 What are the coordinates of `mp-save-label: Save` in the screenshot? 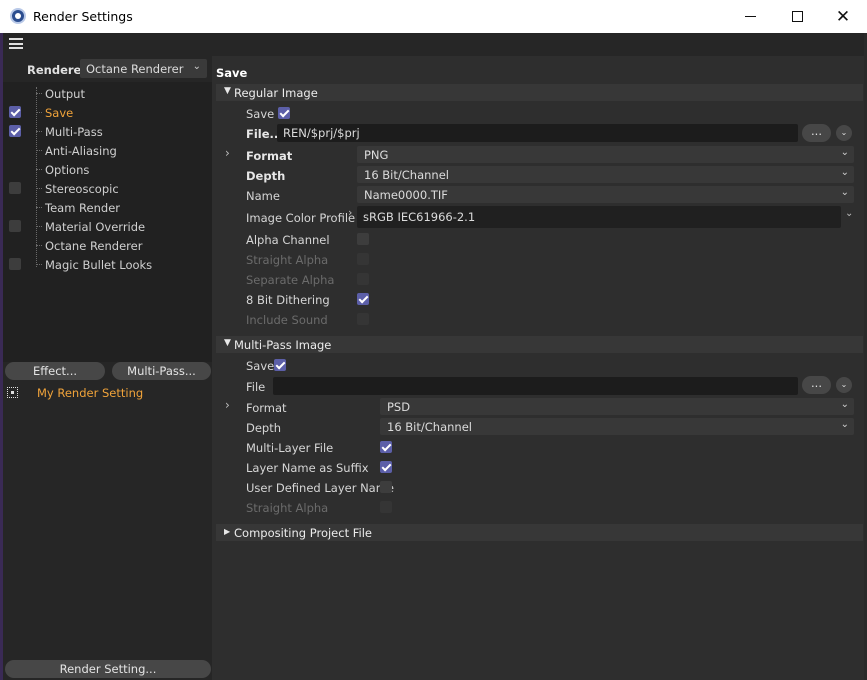 It's located at (260, 366).